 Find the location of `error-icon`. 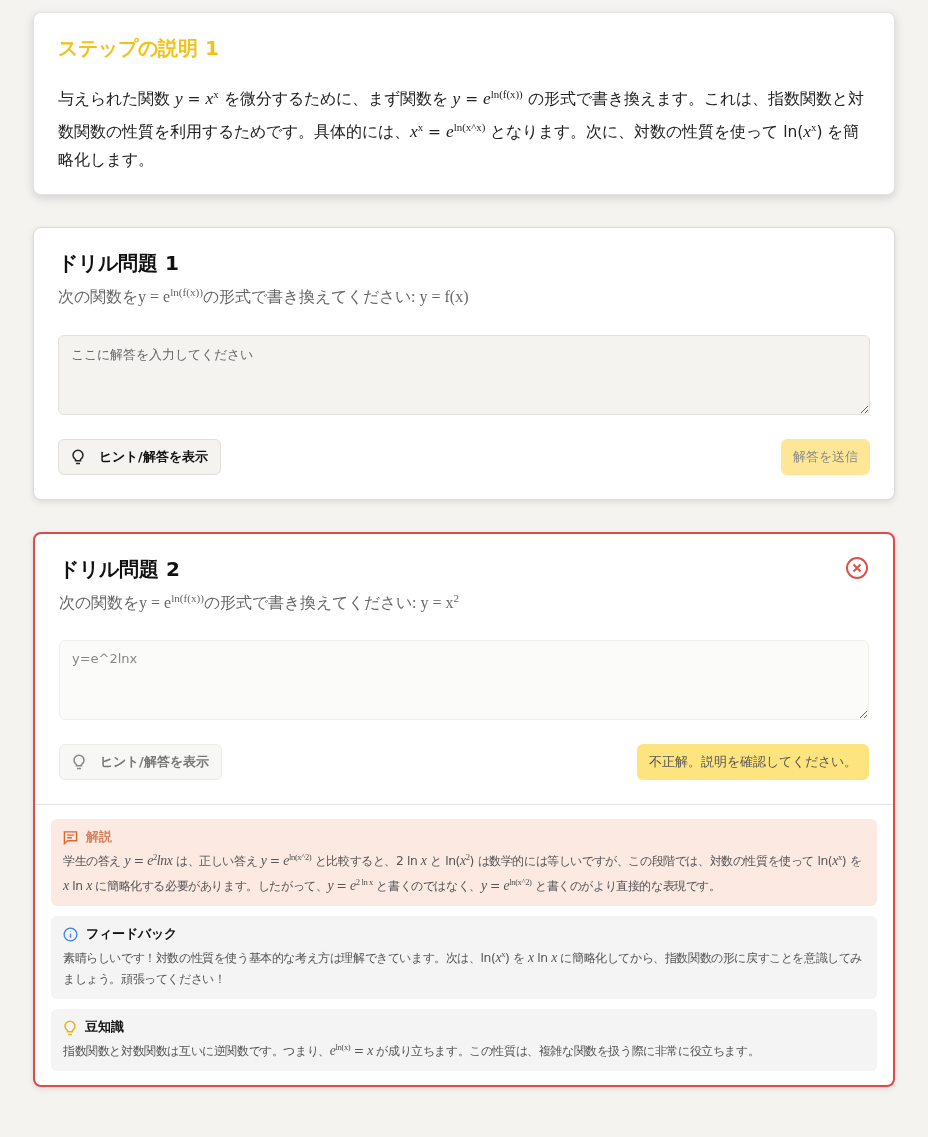

error-icon is located at coordinates (857, 567).